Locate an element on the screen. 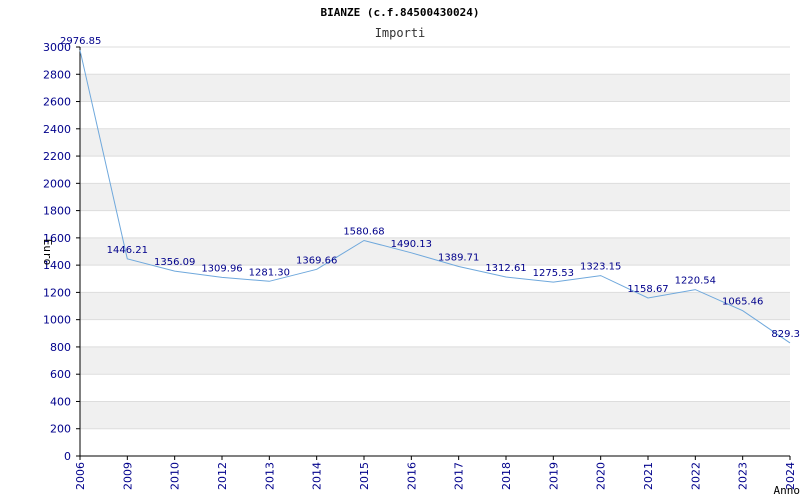 The image size is (800, 500). y-tick-label: 0 is located at coordinates (67, 456).